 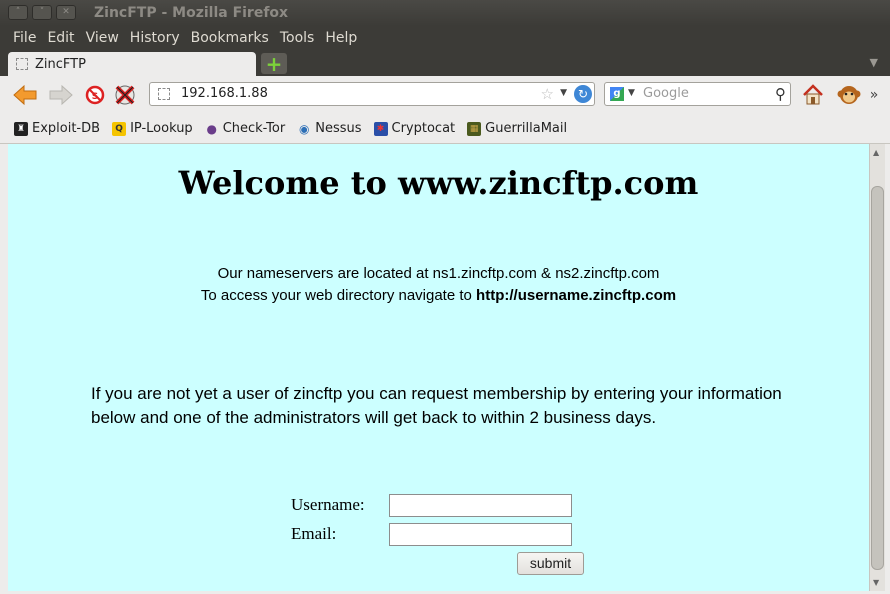 I want to click on username-label: Username:, so click(x=328, y=504).